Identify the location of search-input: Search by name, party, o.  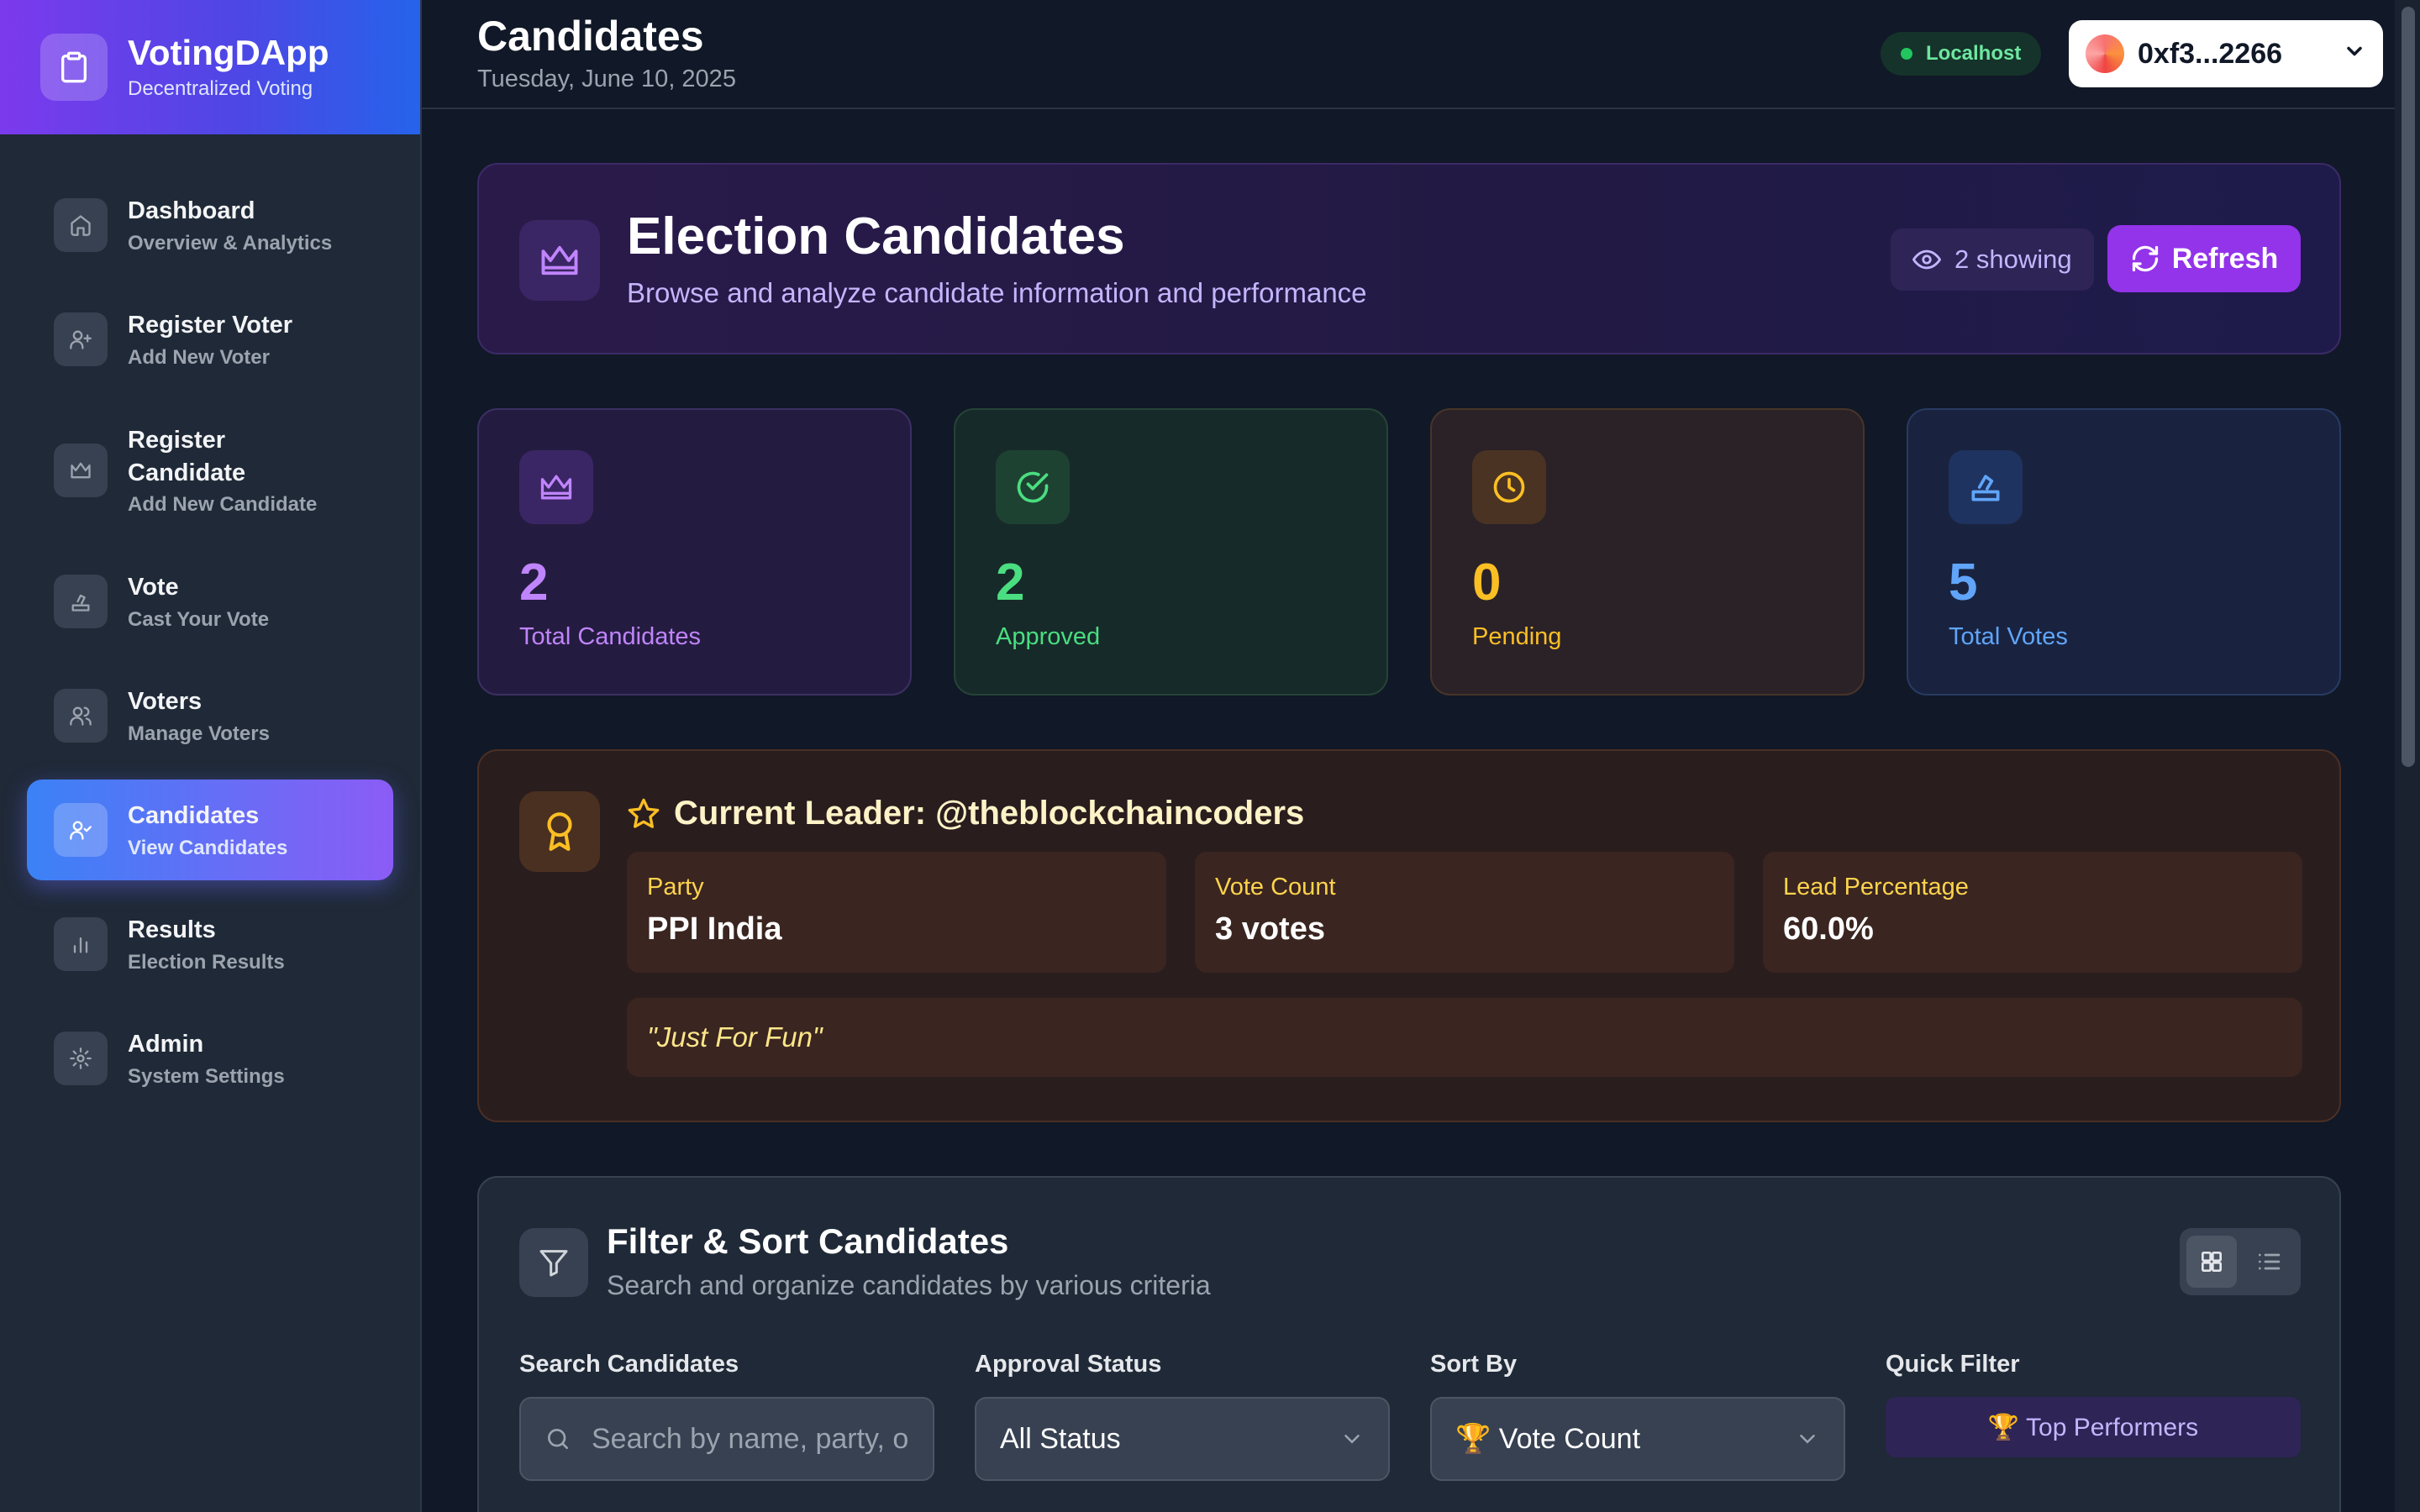
(726, 1439).